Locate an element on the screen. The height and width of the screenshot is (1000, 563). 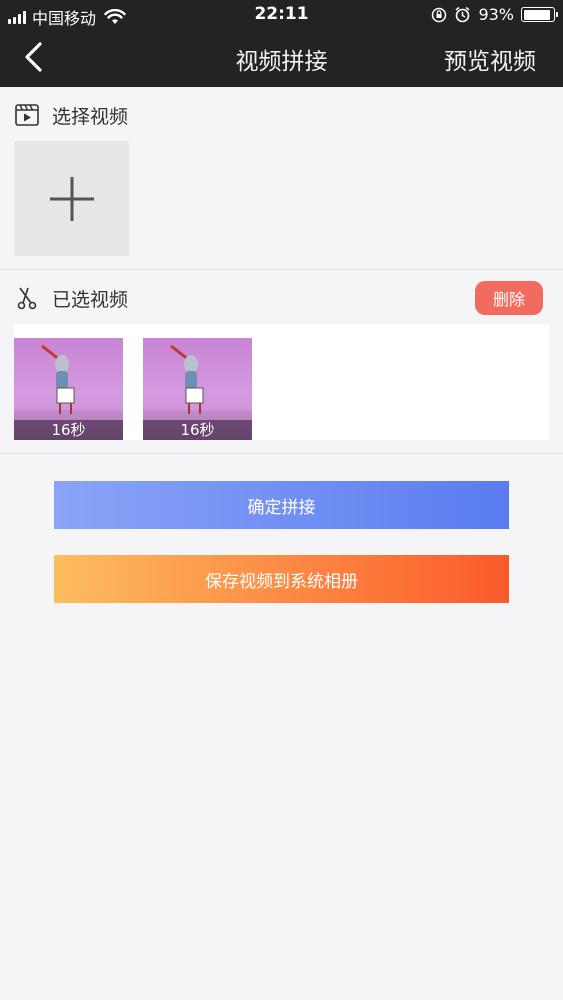
selected-video-header: 已选视频 is located at coordinates (71, 298).